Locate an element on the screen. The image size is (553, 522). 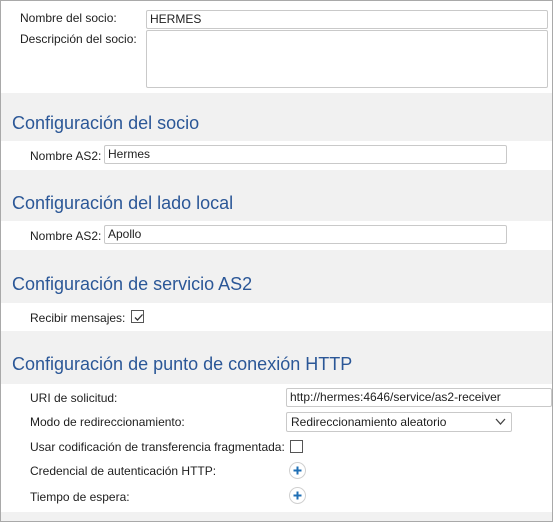
partner-name-label: Nombre del socio: is located at coordinates (68, 18).